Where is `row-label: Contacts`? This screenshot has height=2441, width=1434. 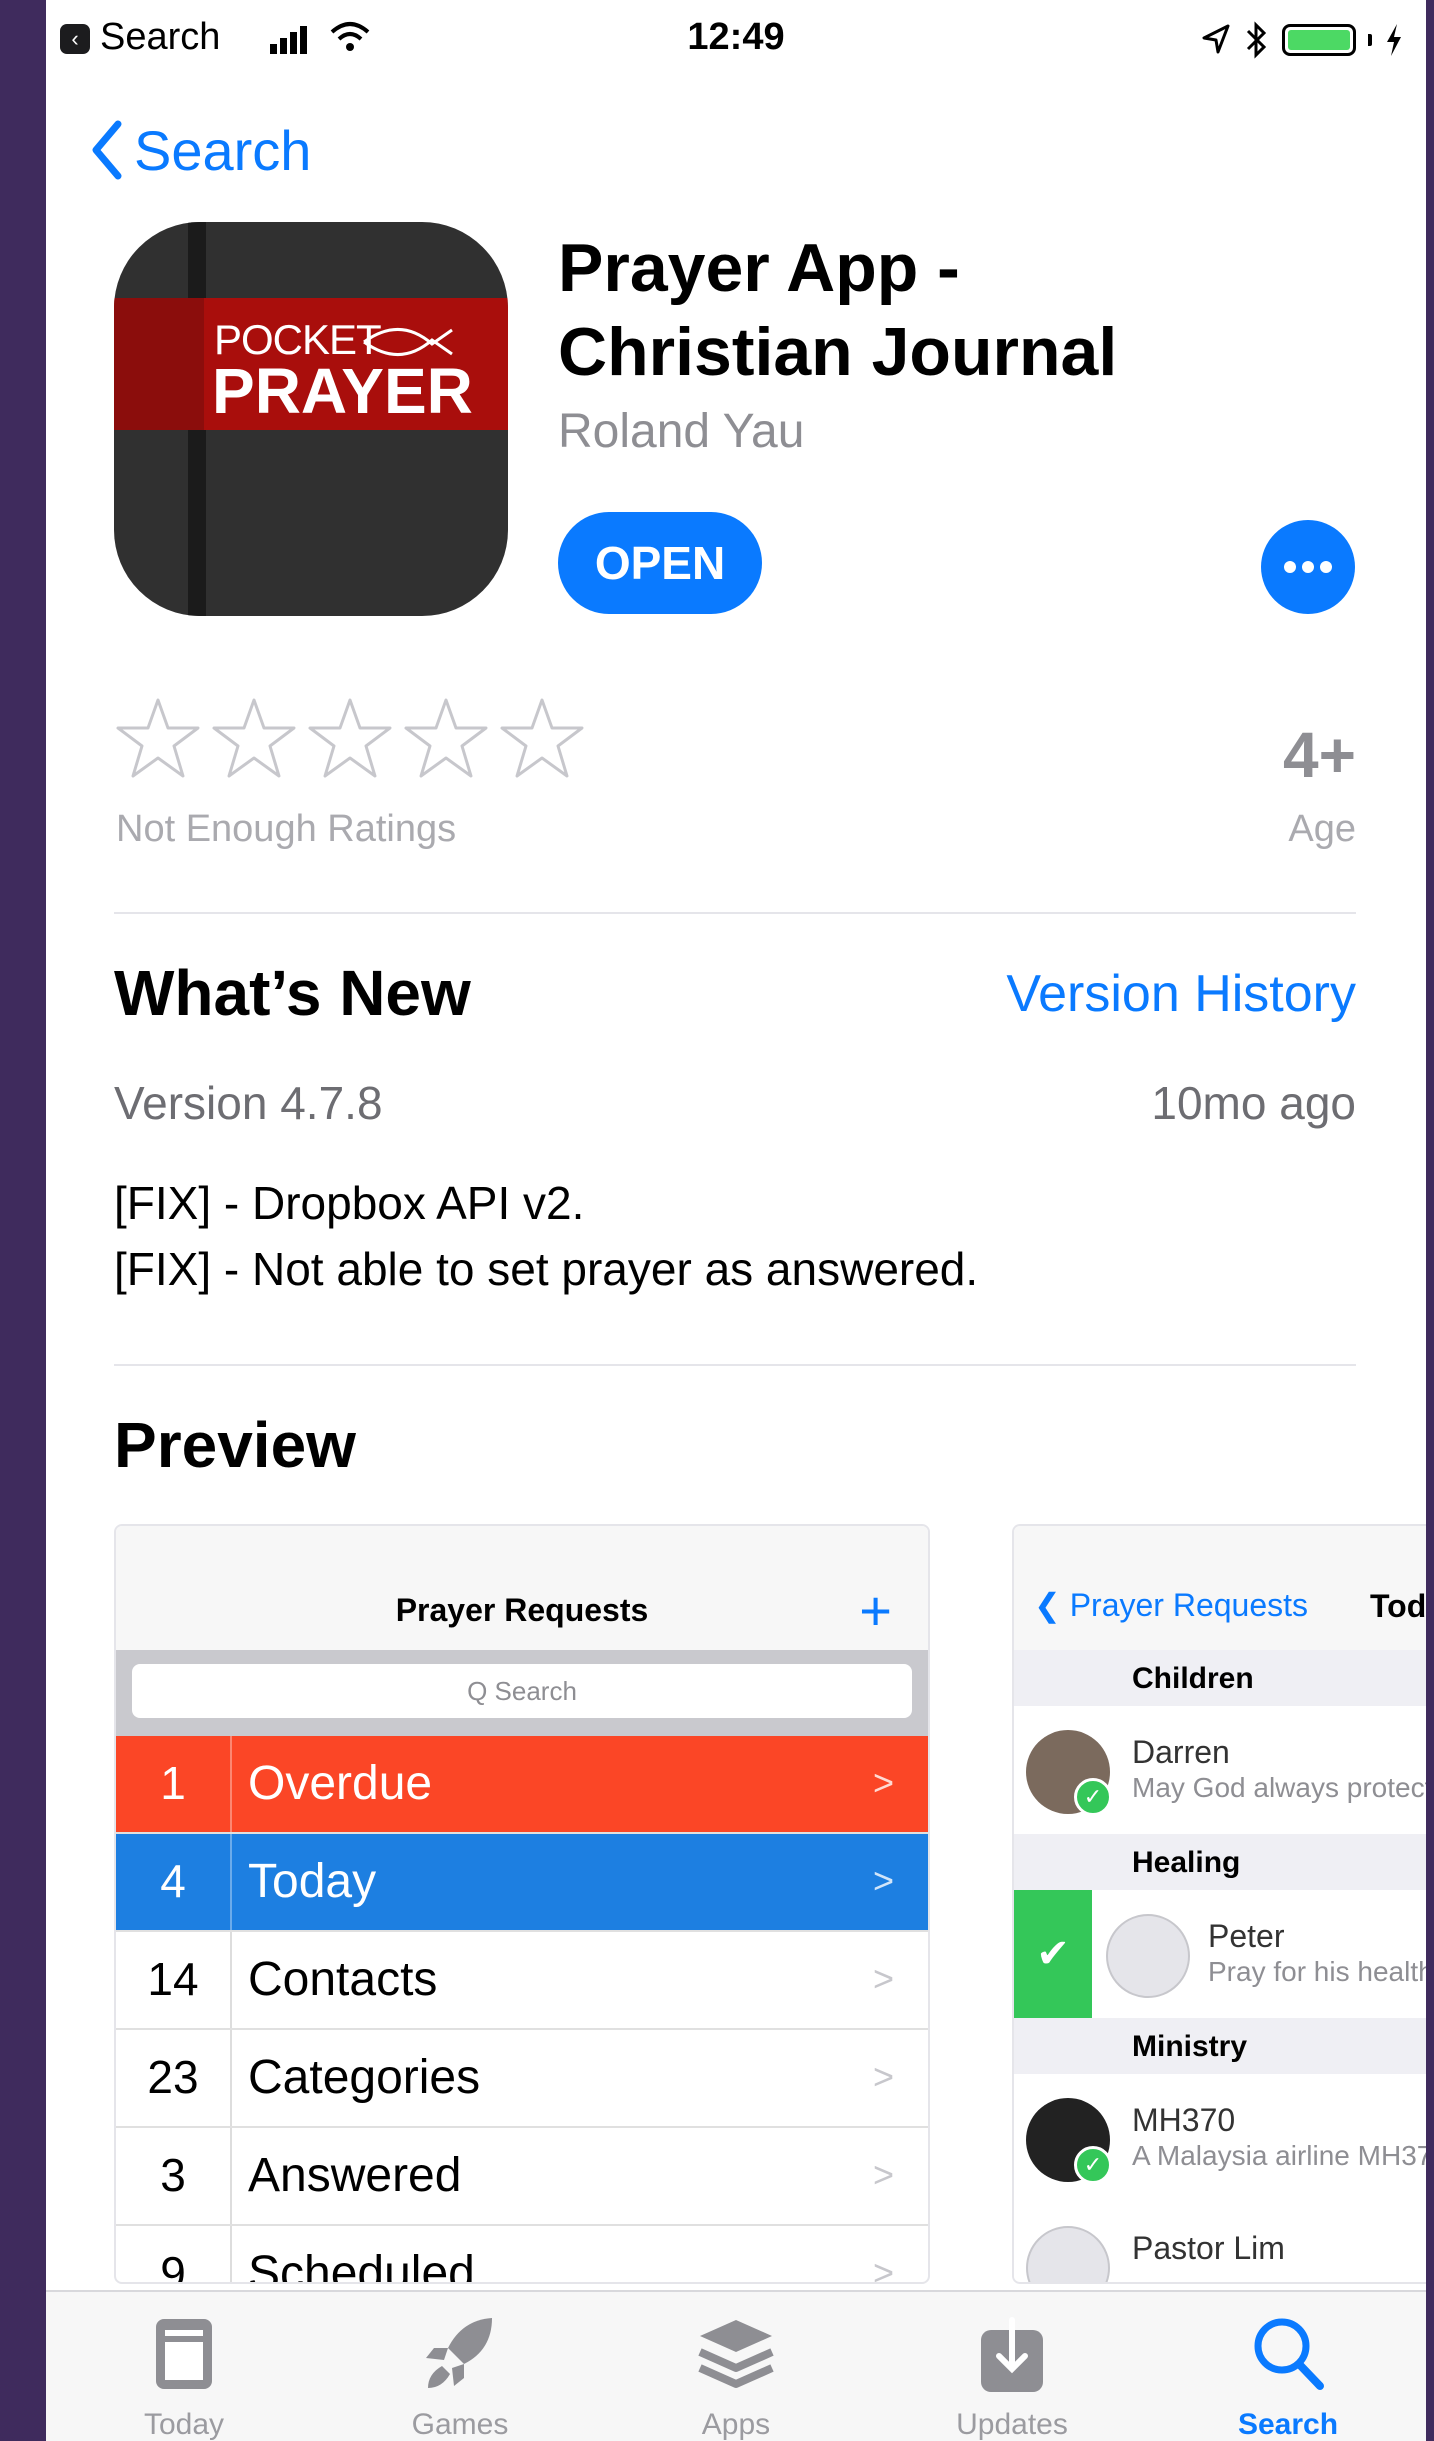
row-label: Contacts is located at coordinates (343, 1979).